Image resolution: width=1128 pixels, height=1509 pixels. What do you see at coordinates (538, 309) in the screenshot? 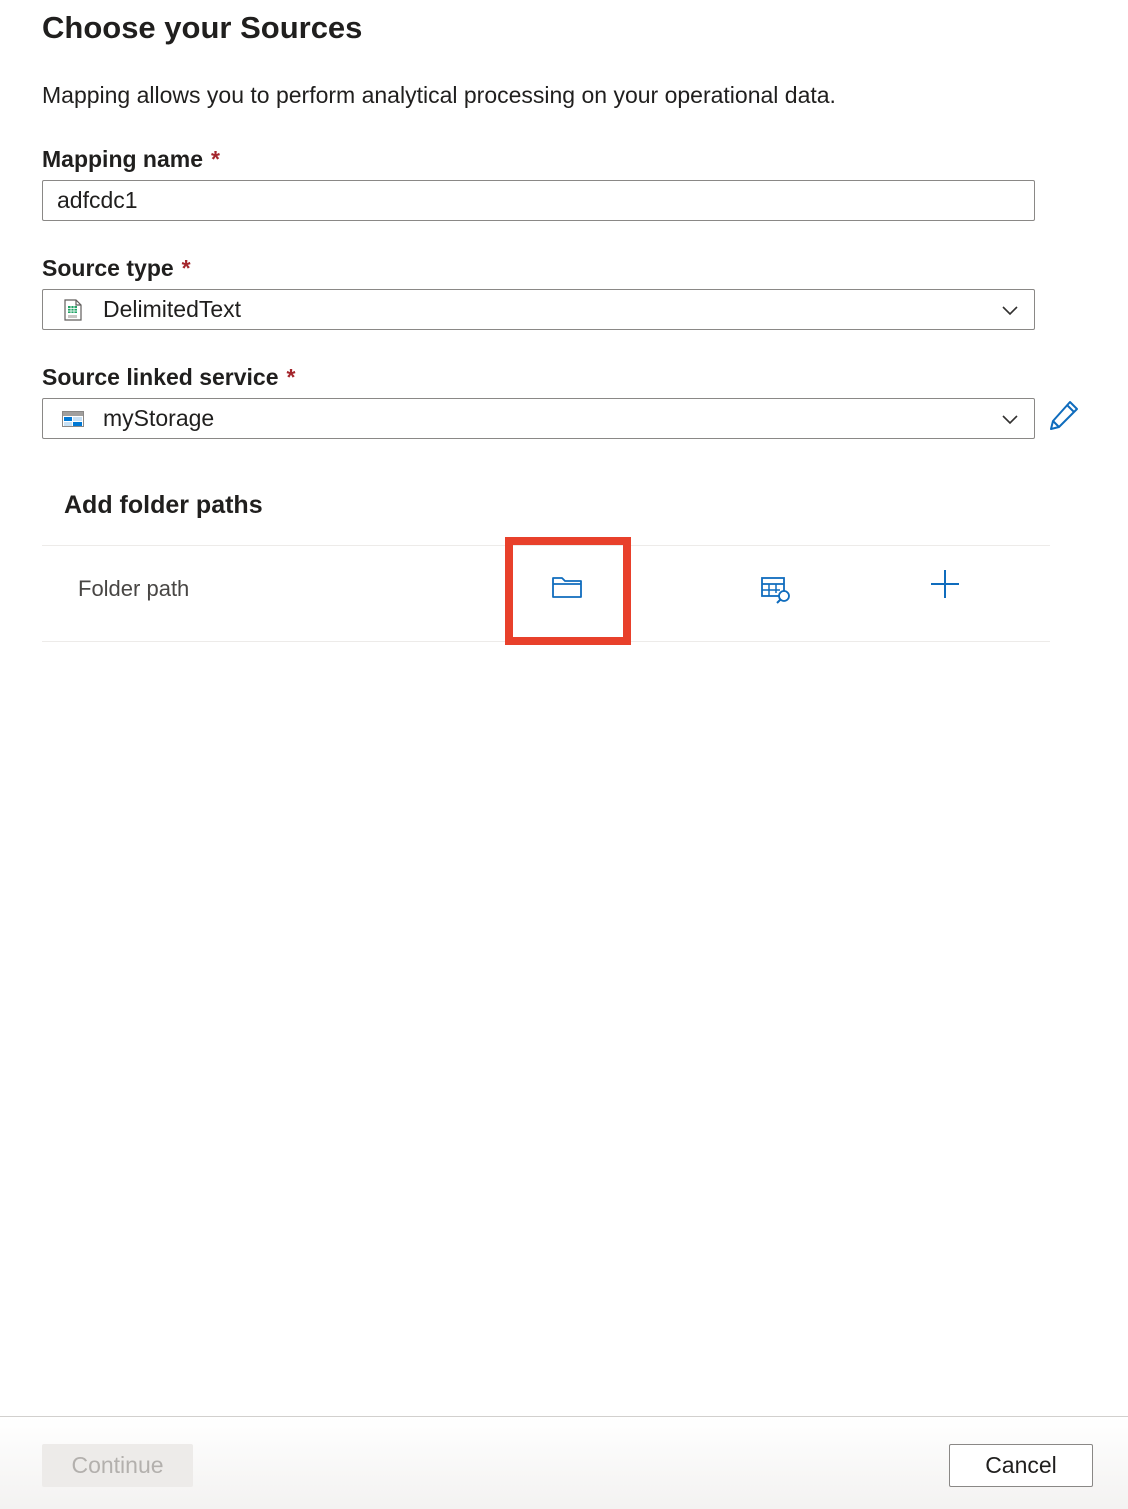
I see `source-type-dropdown: DelimitedText` at bounding box center [538, 309].